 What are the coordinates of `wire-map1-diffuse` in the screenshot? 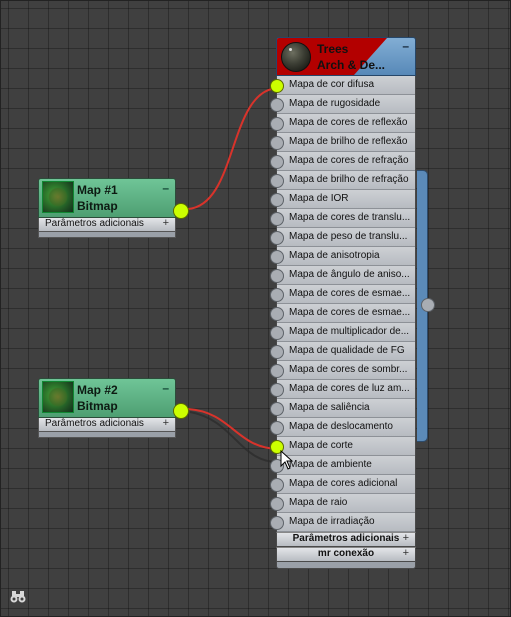 It's located at (233, 148).